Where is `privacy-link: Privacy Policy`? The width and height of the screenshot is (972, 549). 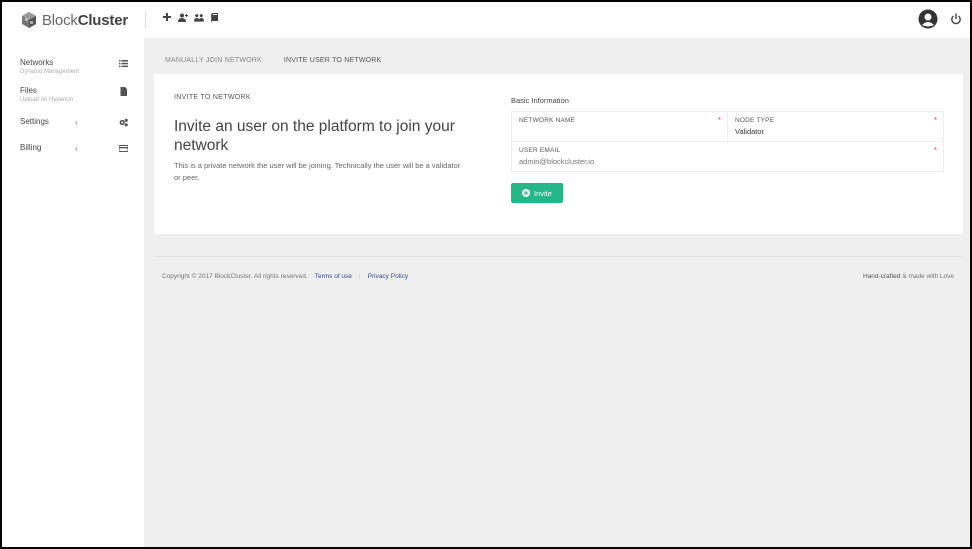
privacy-link: Privacy Policy is located at coordinates (388, 276).